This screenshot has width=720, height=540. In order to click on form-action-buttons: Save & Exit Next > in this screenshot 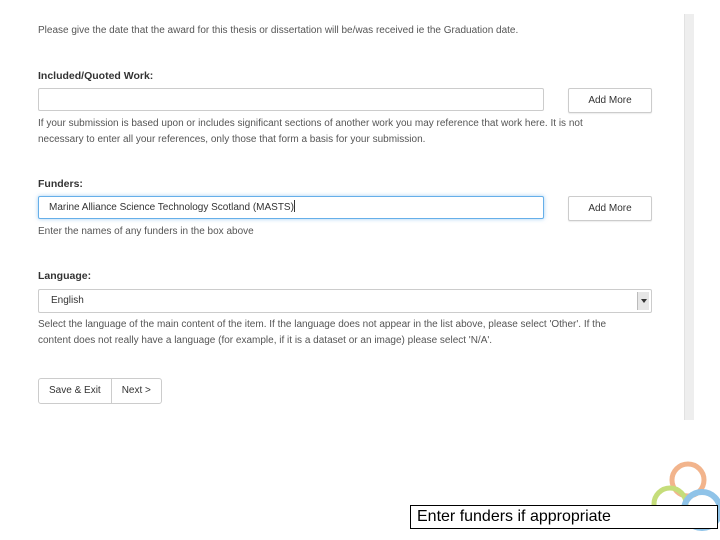, I will do `click(100, 391)`.